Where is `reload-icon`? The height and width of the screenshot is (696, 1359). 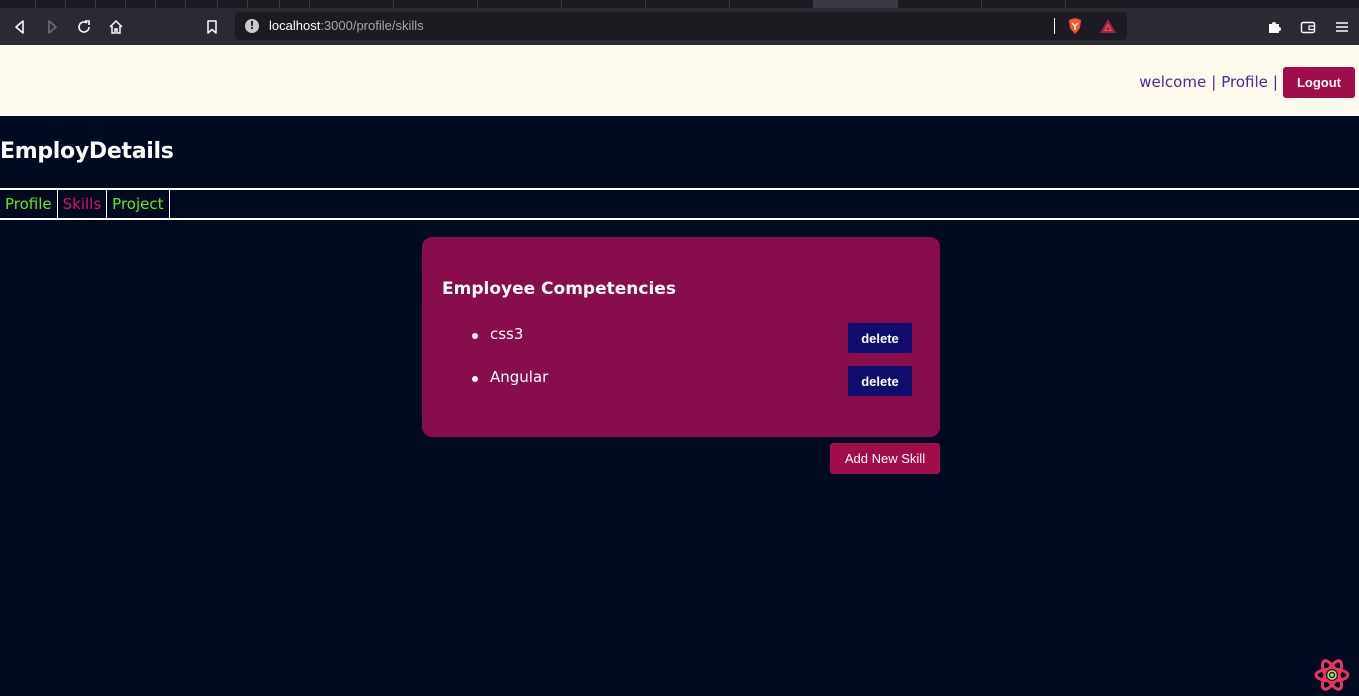
reload-icon is located at coordinates (84, 27).